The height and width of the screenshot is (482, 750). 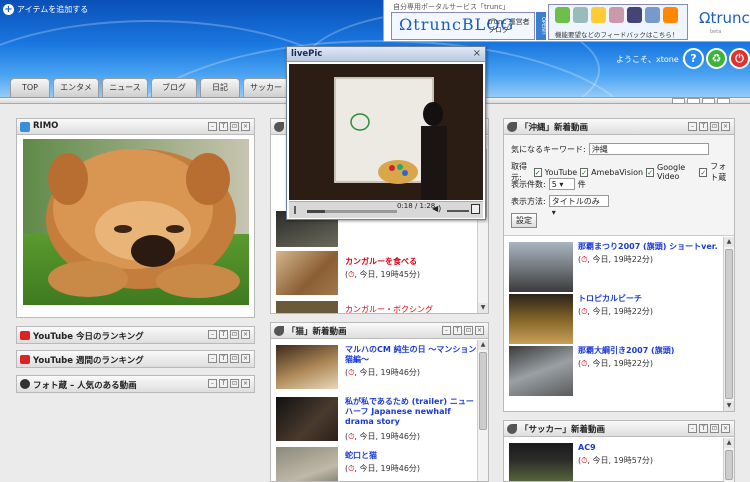 What do you see at coordinates (125, 87) in the screenshot?
I see `tab-news: ニュース` at bounding box center [125, 87].